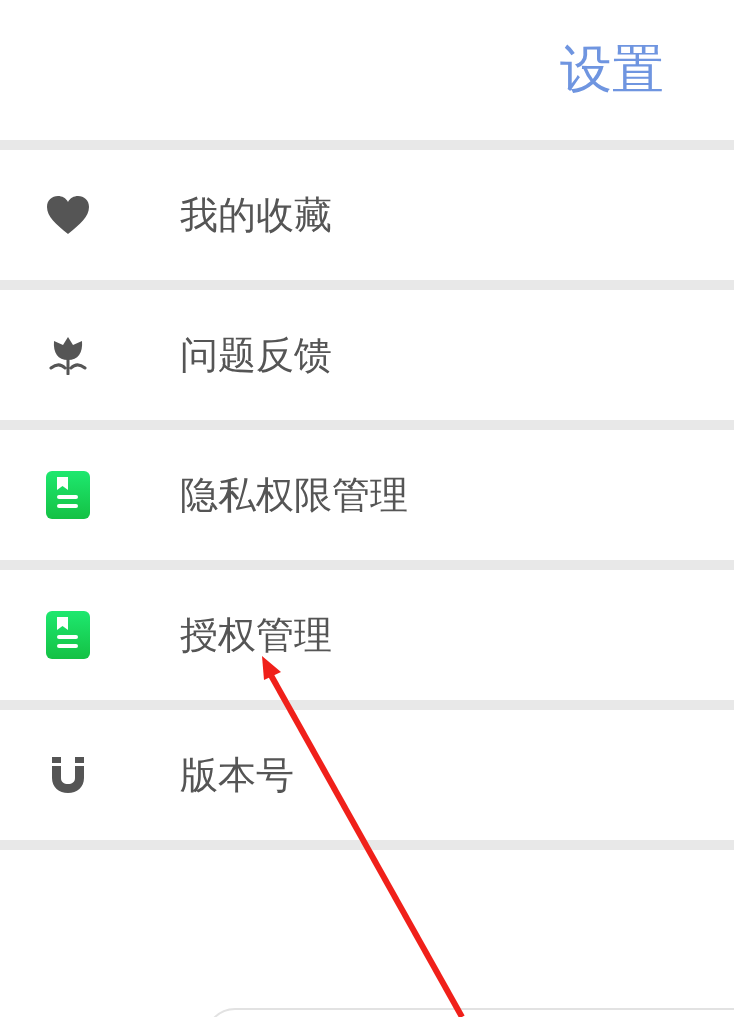 The width and height of the screenshot is (734, 1017). What do you see at coordinates (68, 215) in the screenshot?
I see `heart-icon` at bounding box center [68, 215].